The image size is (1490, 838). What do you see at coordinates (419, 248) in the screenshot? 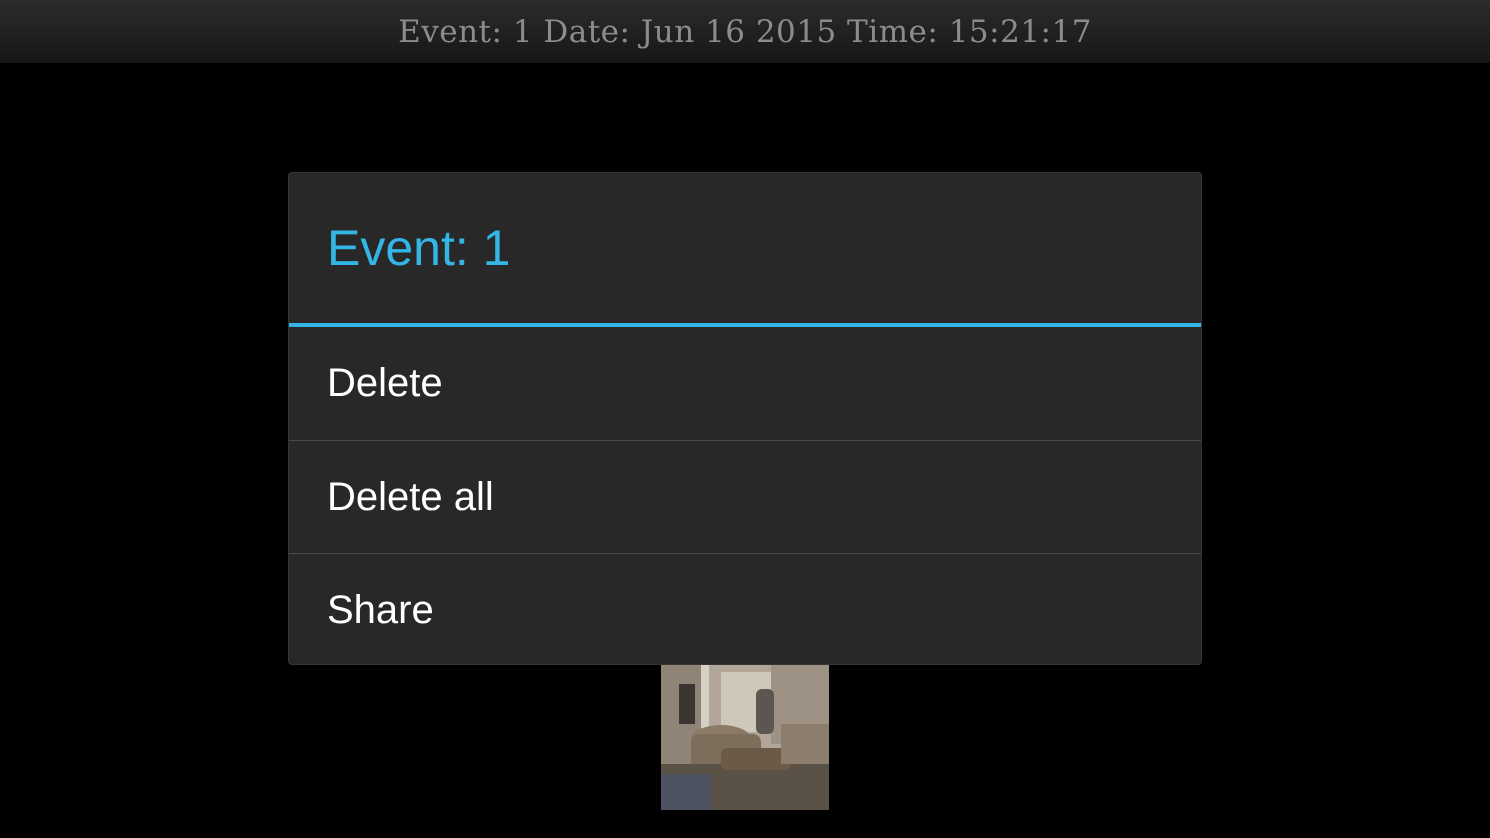
I see `dialog-title: Event: 1` at bounding box center [419, 248].